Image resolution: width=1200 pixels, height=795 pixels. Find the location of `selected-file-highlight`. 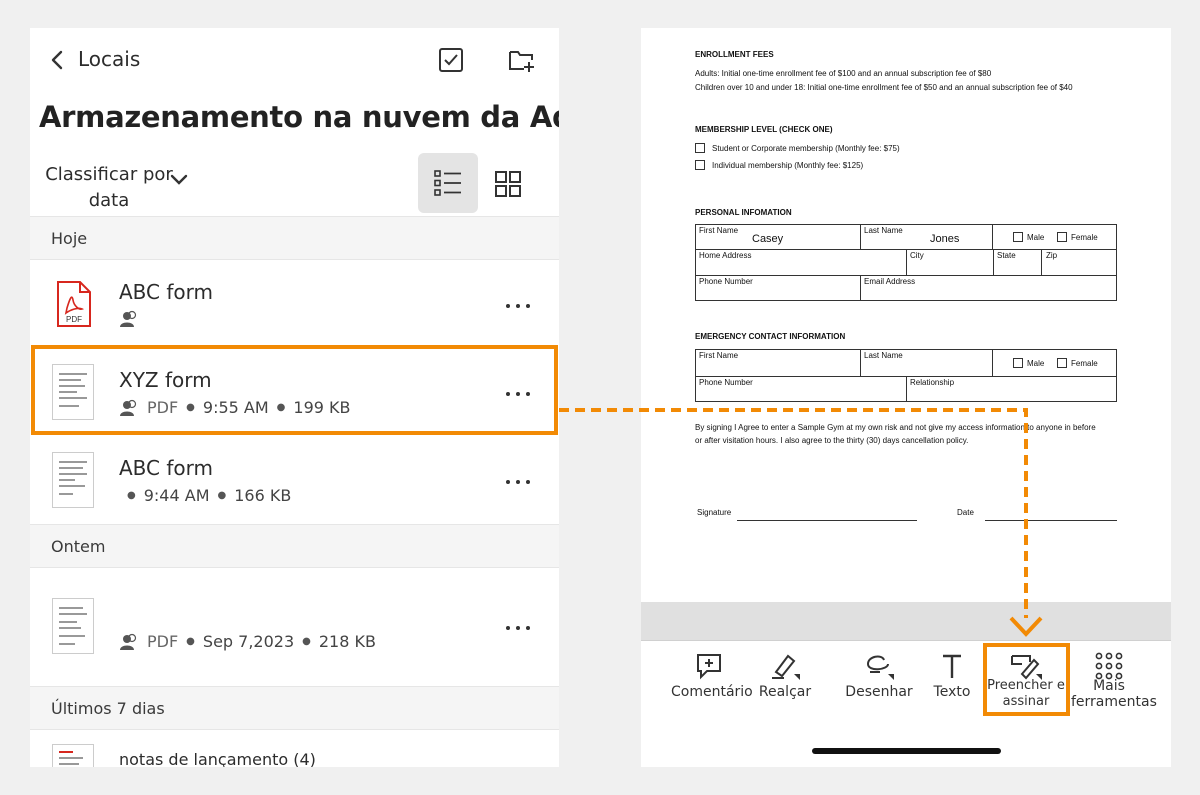

selected-file-highlight is located at coordinates (294, 390).